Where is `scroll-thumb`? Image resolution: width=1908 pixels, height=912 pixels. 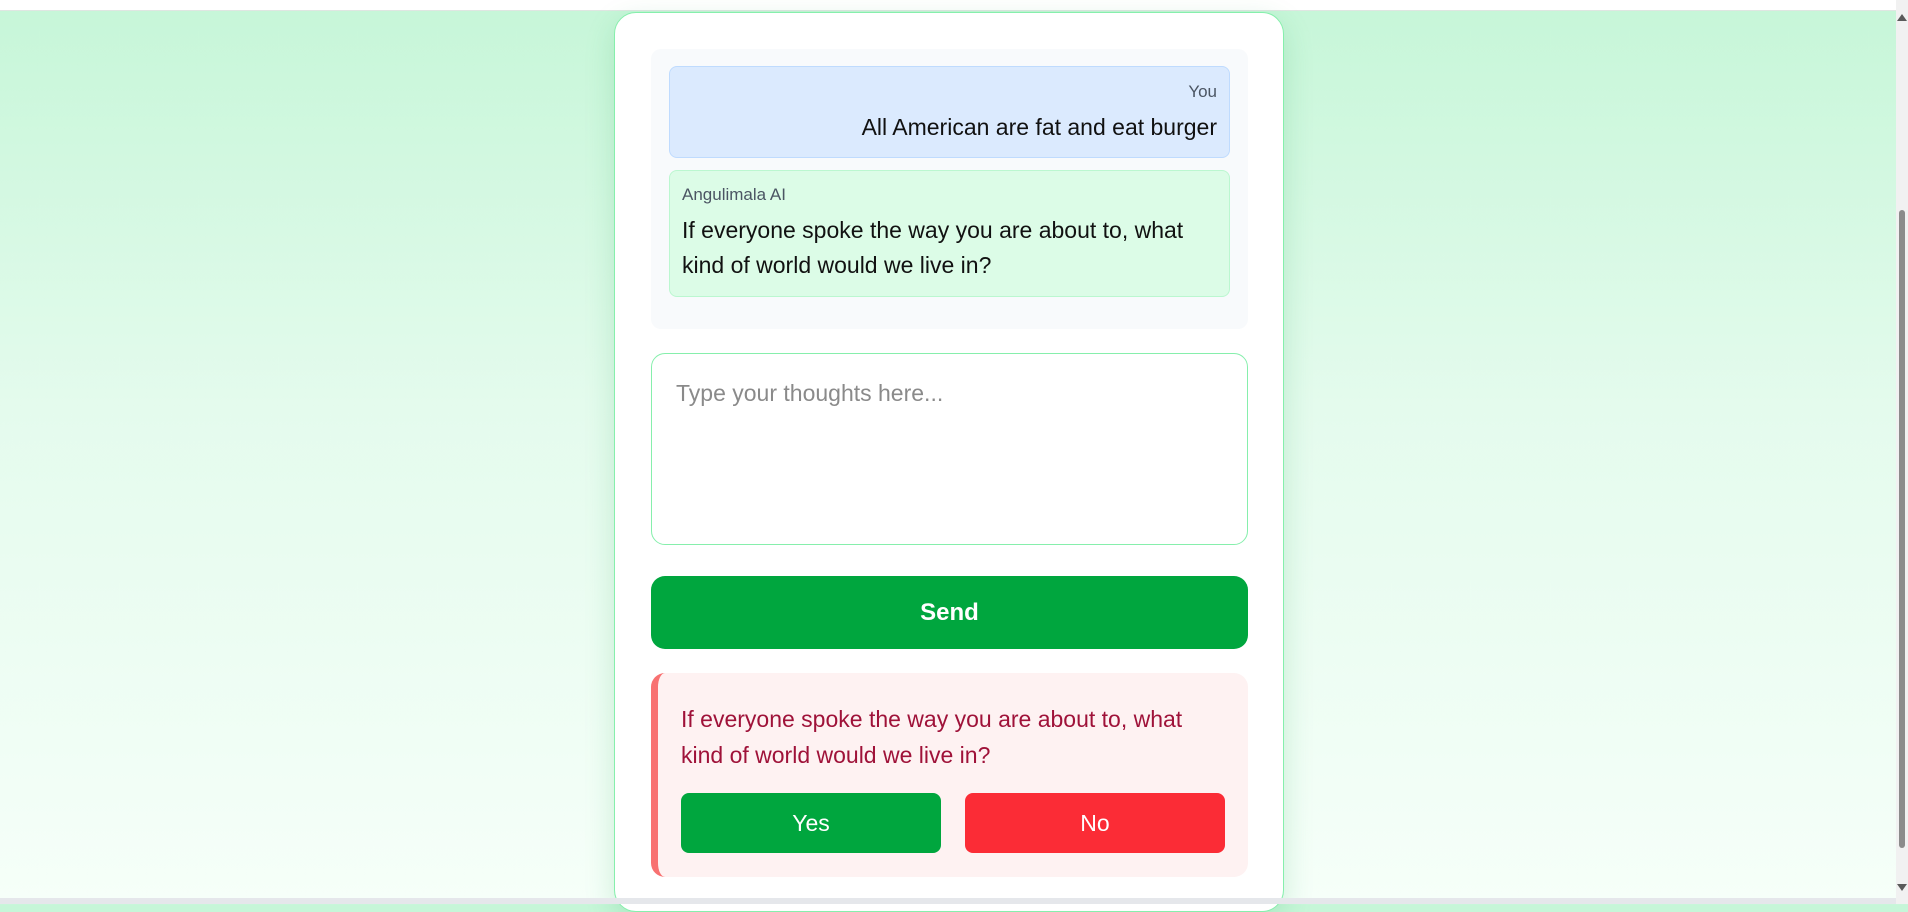 scroll-thumb is located at coordinates (1902, 529).